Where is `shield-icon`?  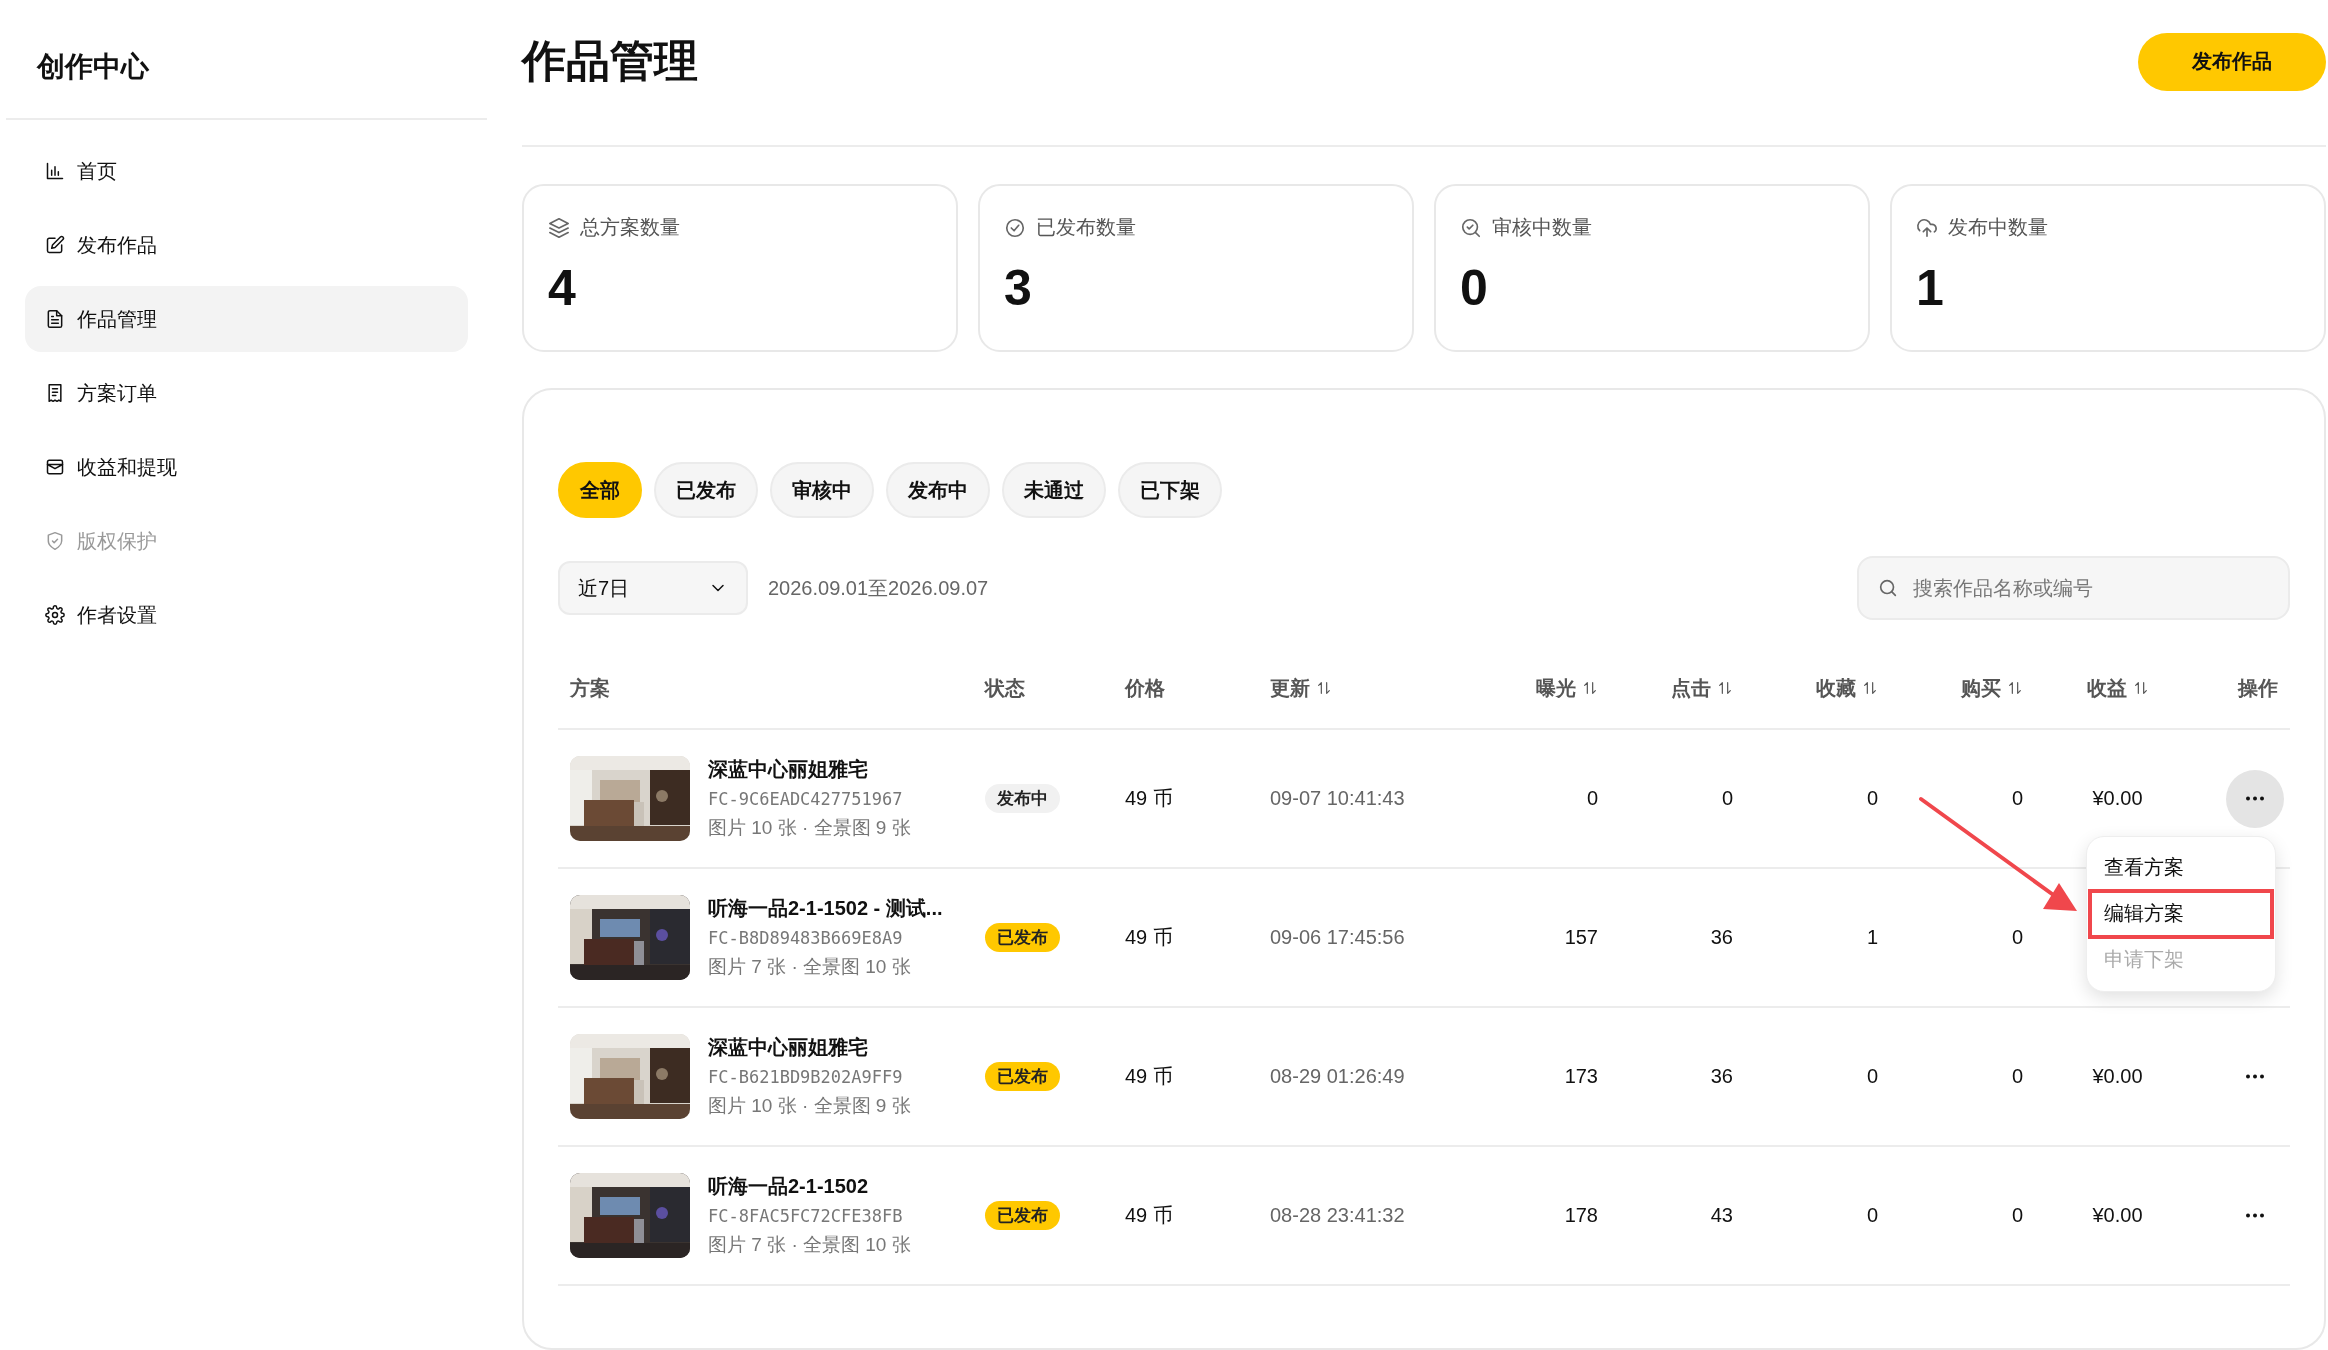 shield-icon is located at coordinates (55, 541).